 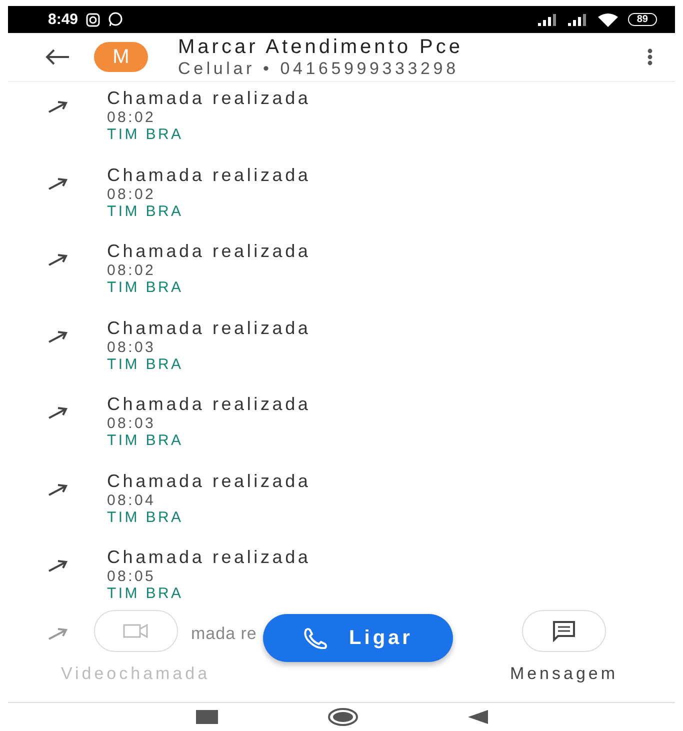 What do you see at coordinates (343, 717) in the screenshot?
I see `home-icon` at bounding box center [343, 717].